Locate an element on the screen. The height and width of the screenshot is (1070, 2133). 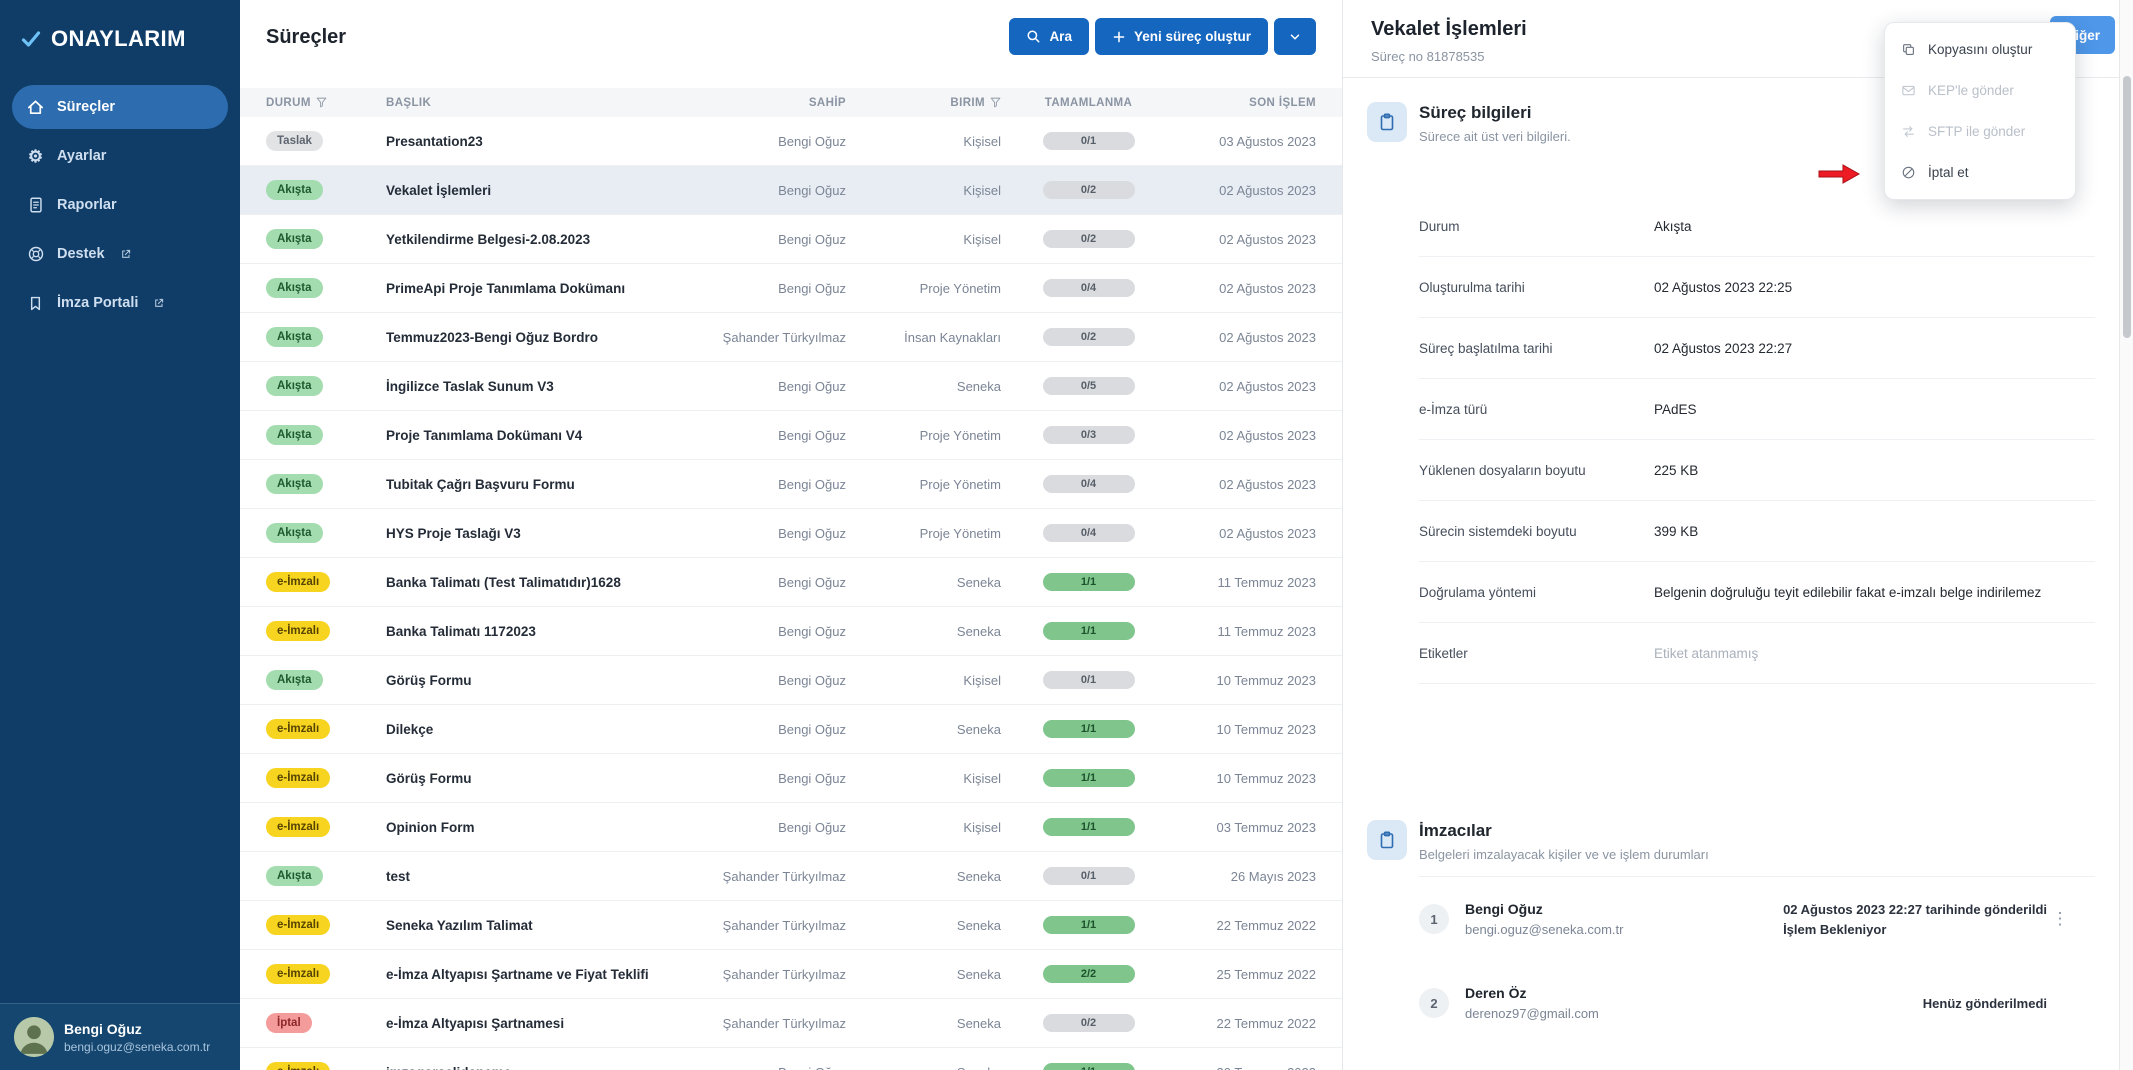
header-actions: Ara Yeni süreç oluştur is located at coordinates (1162, 36).